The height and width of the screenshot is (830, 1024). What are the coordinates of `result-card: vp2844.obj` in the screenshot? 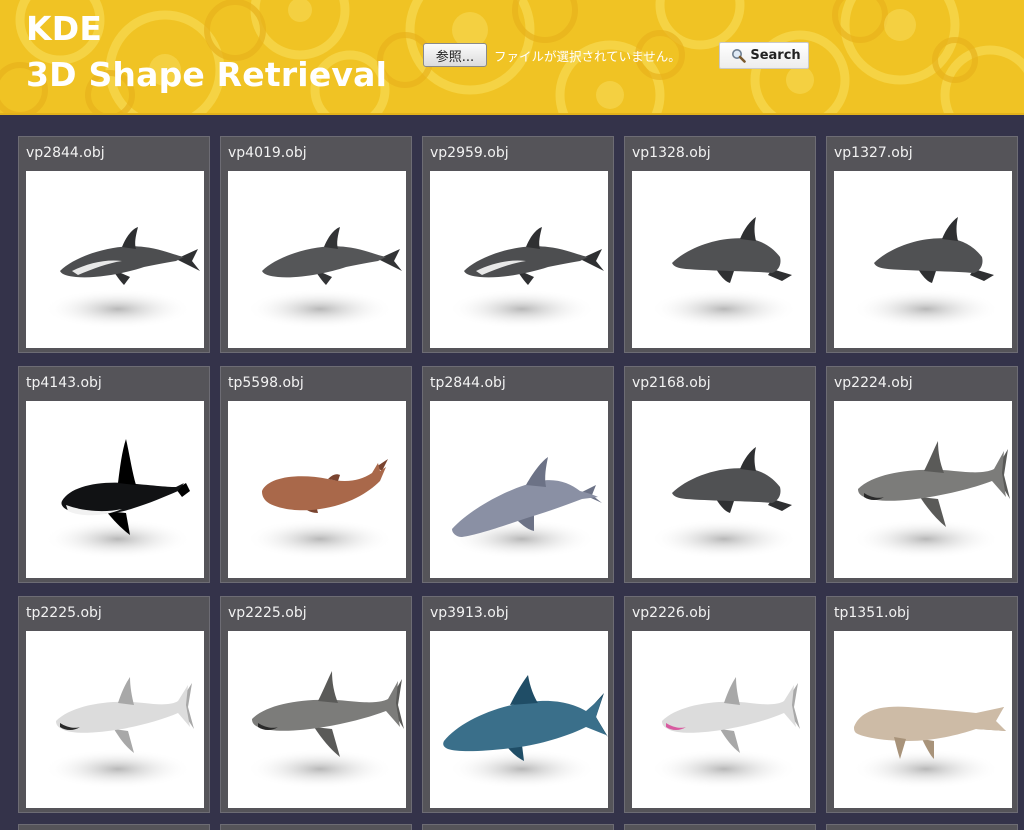 It's located at (114, 244).